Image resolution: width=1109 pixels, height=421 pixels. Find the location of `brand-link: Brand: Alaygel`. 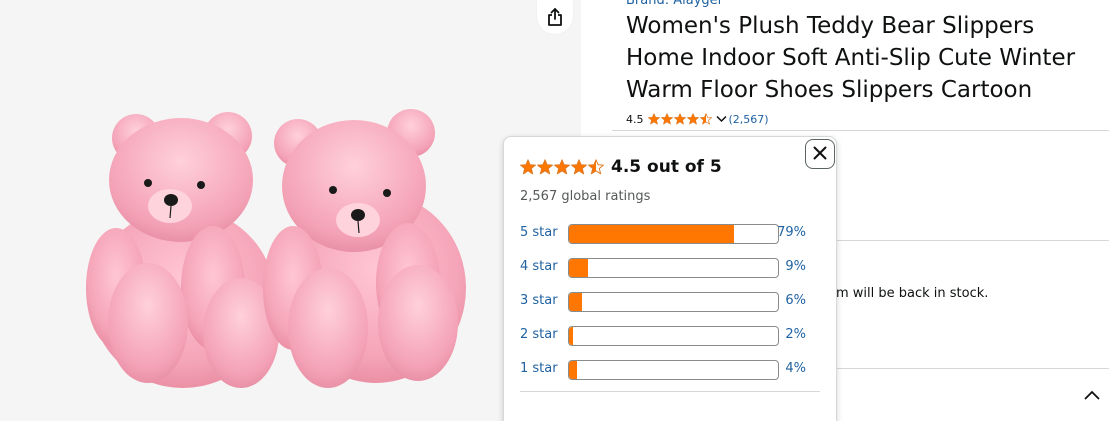

brand-link: Brand: Alaygel is located at coordinates (673, 4).